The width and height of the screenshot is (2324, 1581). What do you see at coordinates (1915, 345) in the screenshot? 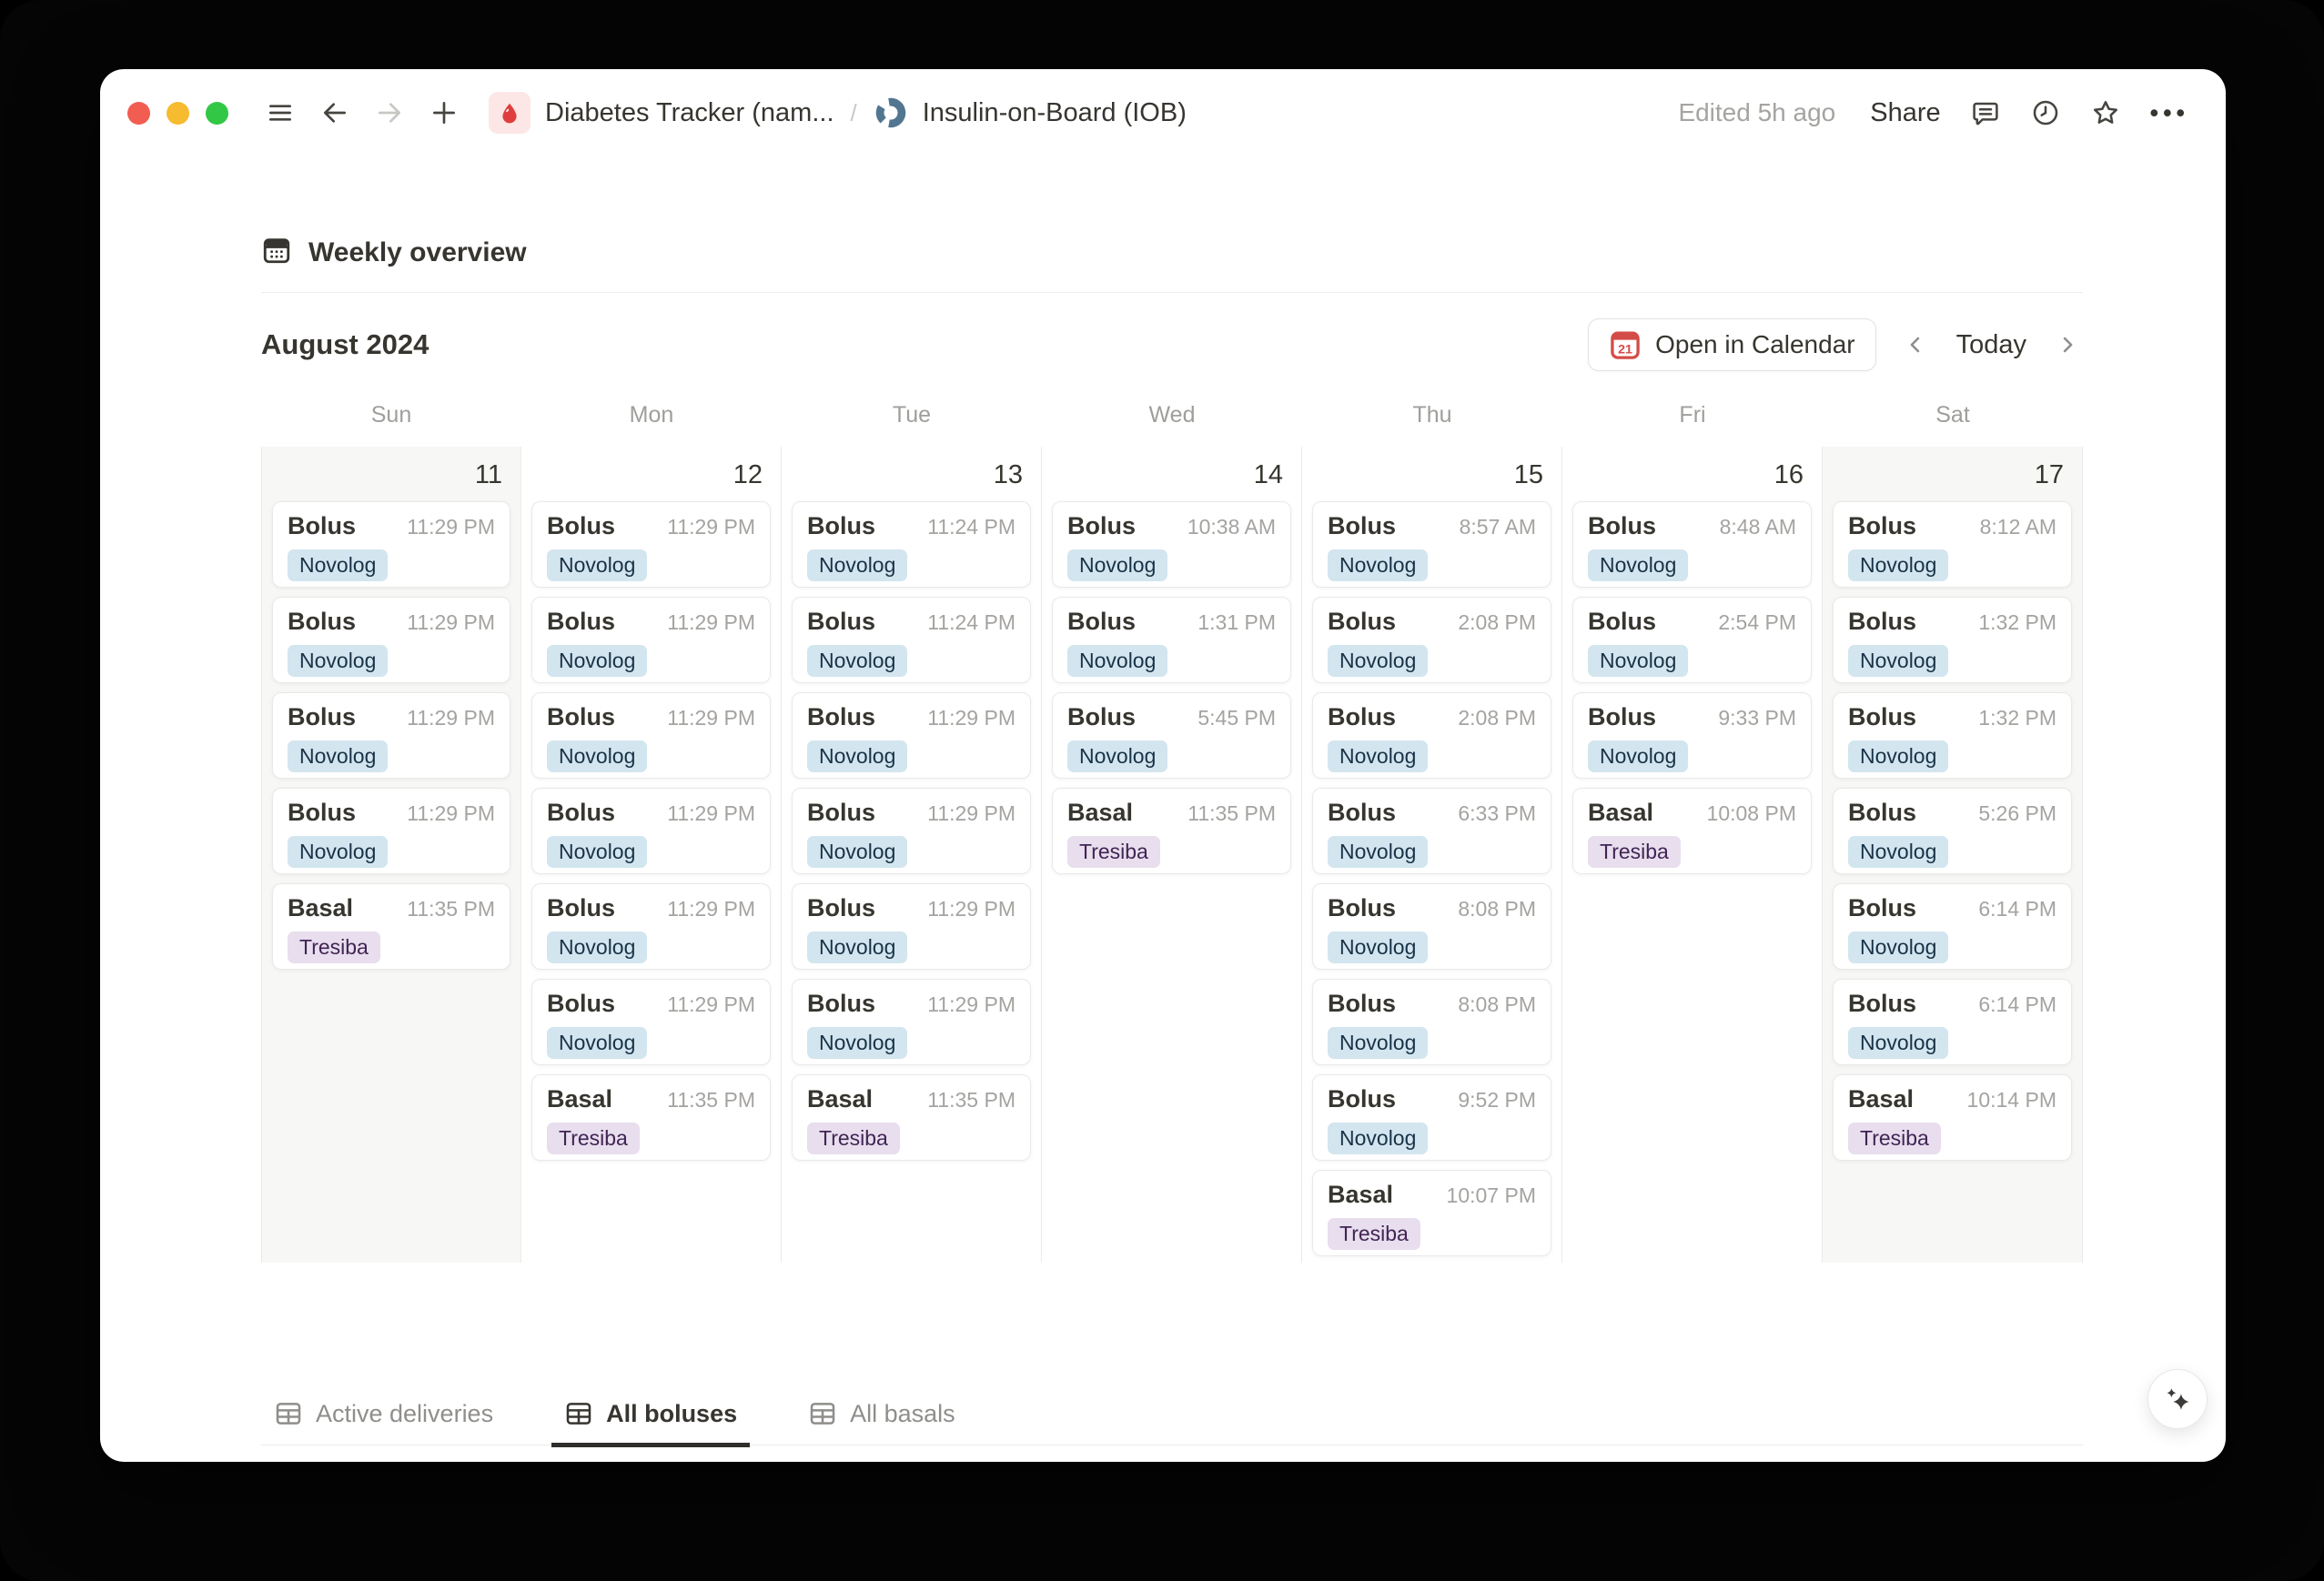
I see `prev-week-chevron-icon` at bounding box center [1915, 345].